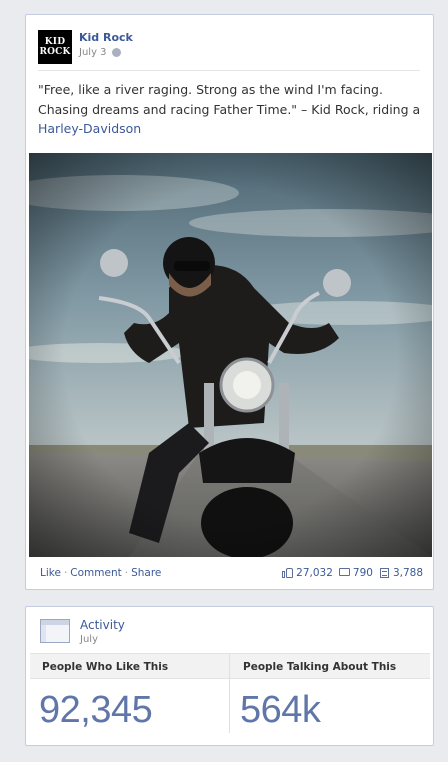 This screenshot has width=448, height=762. I want to click on thumbs-up-icon, so click(288, 573).